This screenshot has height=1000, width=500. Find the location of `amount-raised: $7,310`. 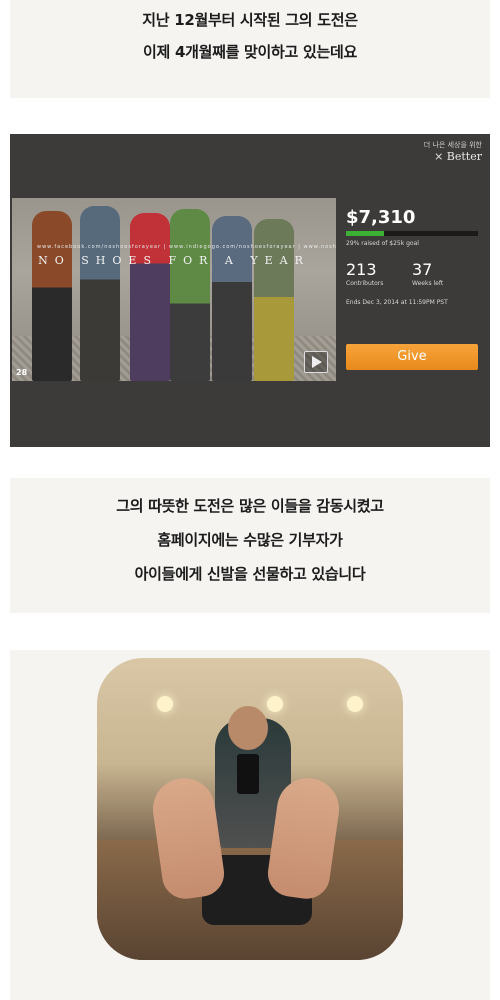

amount-raised: $7,310 is located at coordinates (381, 217).